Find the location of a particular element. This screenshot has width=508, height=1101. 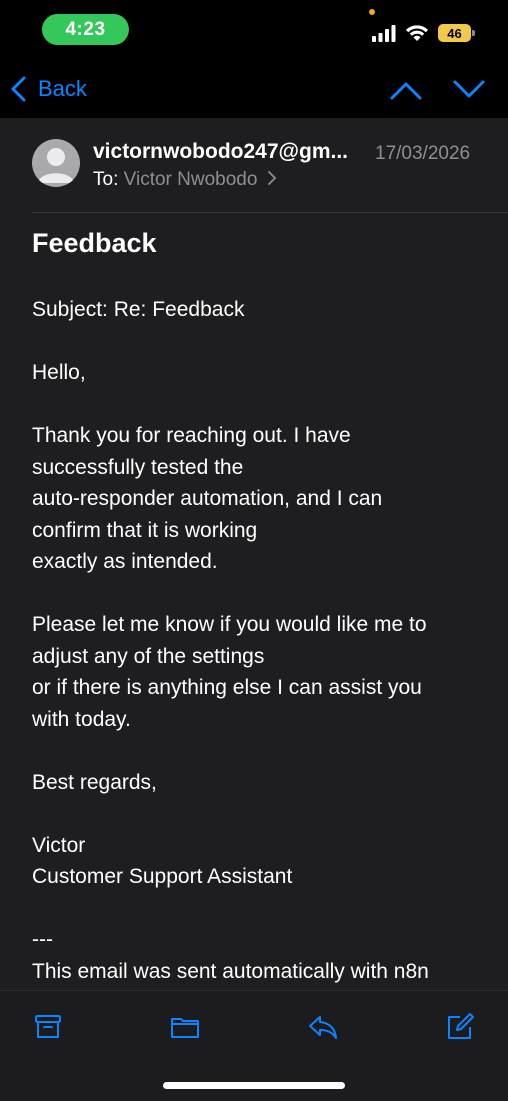

recipient-line: To: Victor Nwobodo is located at coordinates (185, 180).